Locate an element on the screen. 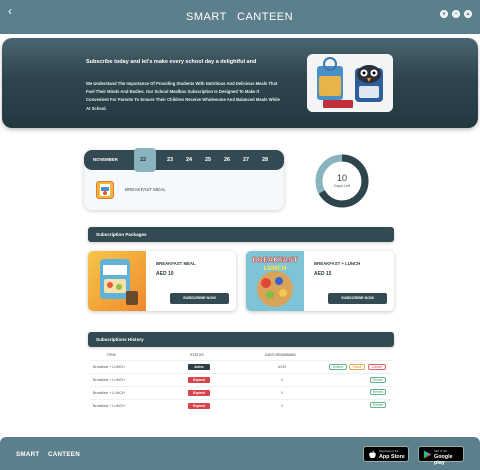 The height and width of the screenshot is (470, 480). google-play-small-text: GET IT ON is located at coordinates (440, 451).